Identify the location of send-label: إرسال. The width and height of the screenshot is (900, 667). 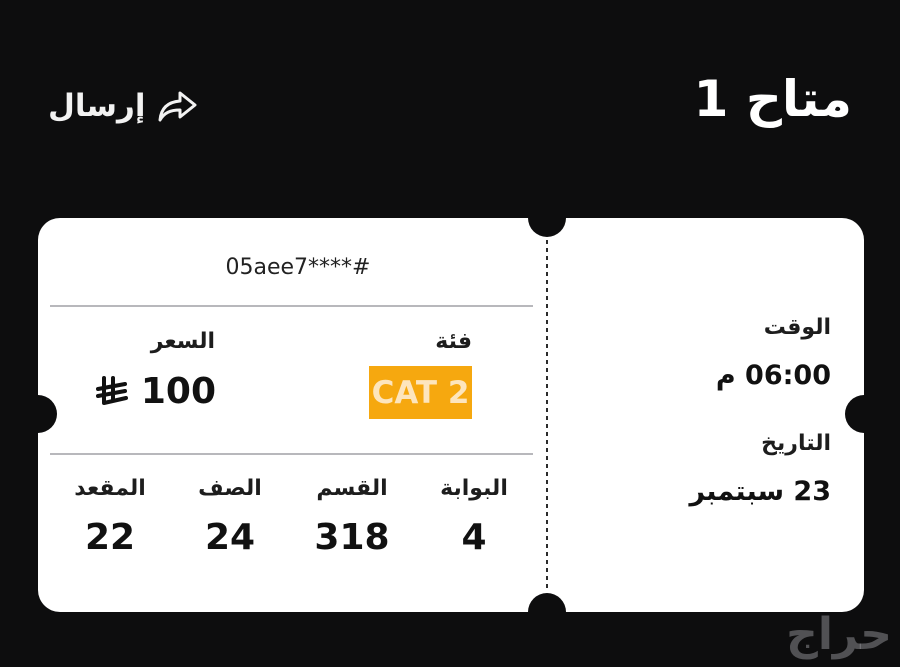
(97, 106).